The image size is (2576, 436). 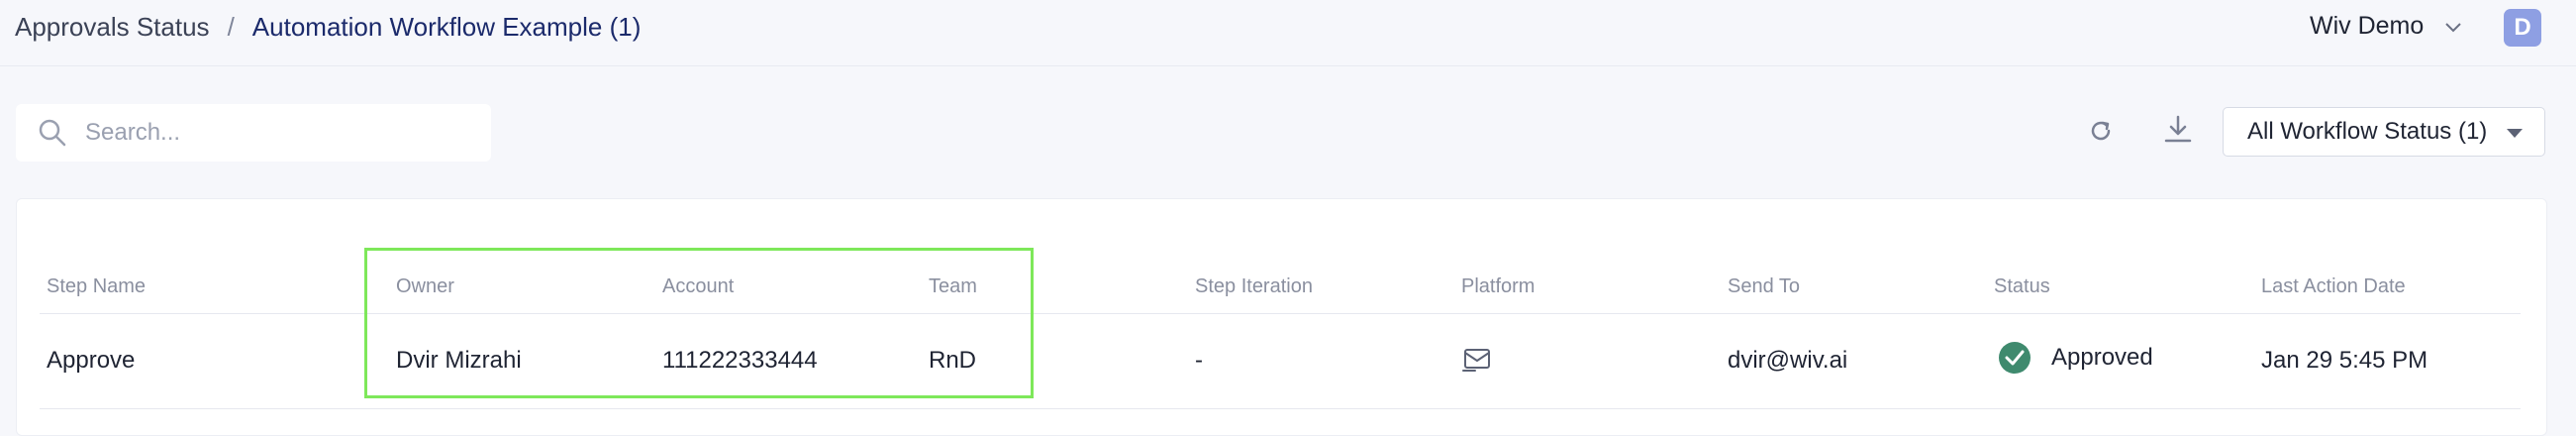 I want to click on column-header-status: Status, so click(x=2022, y=286).